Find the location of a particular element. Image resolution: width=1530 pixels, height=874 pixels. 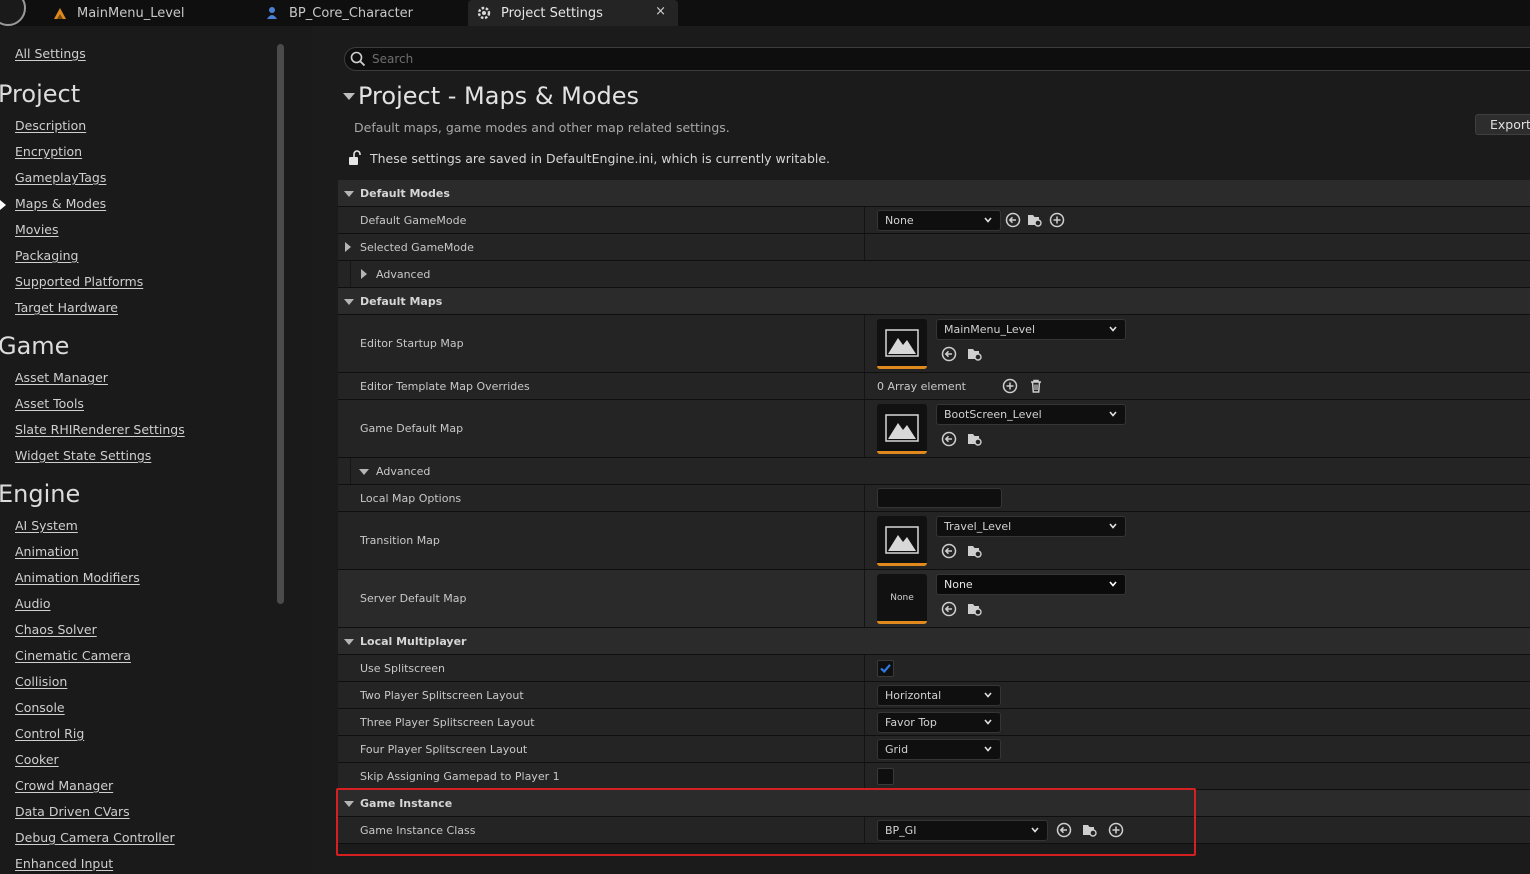

default-gamemode-combo: None is located at coordinates (939, 220).